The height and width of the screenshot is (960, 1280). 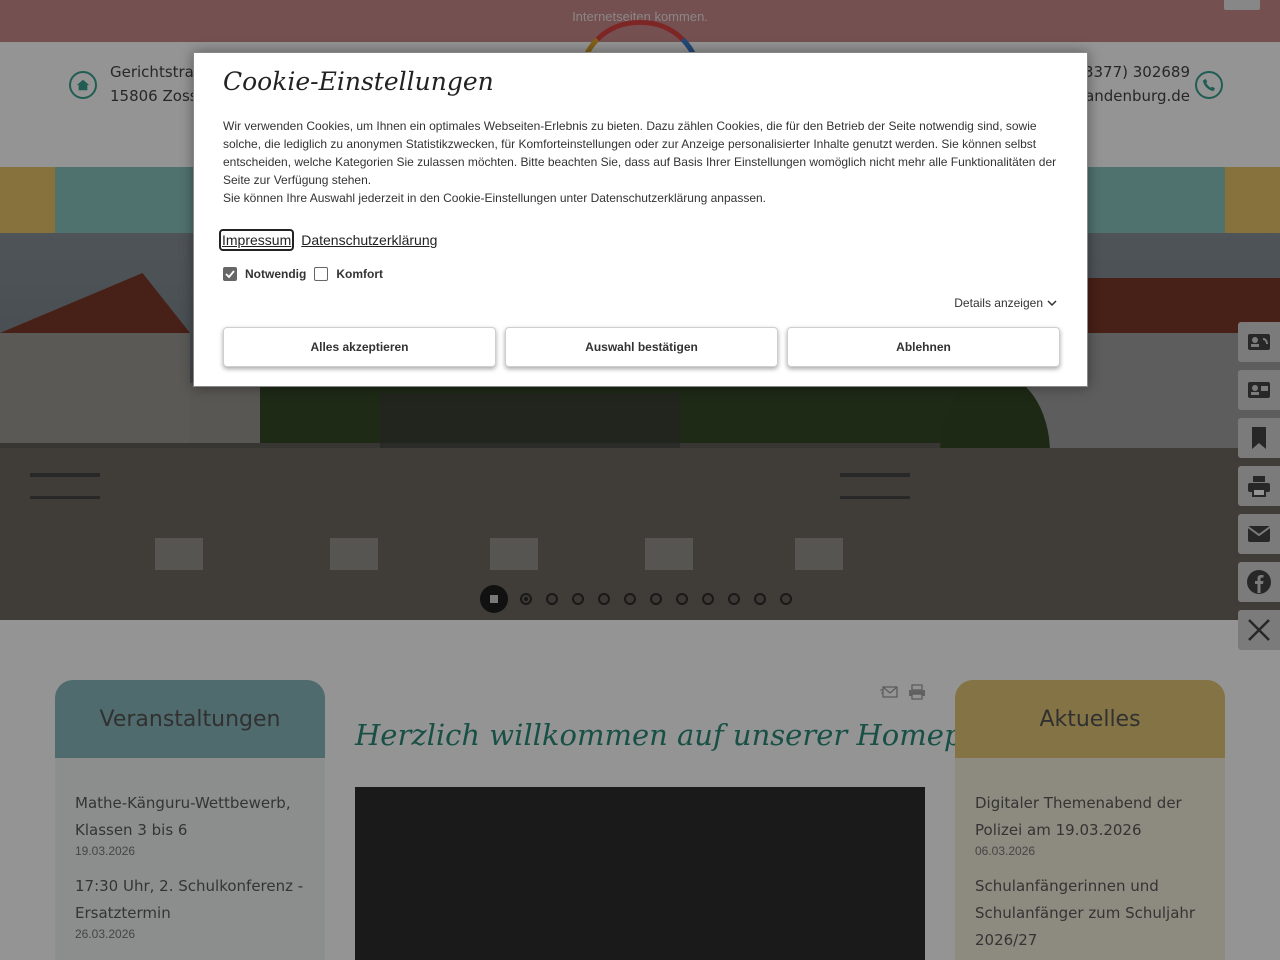 I want to click on necessary-checkbox, so click(x=230, y=274).